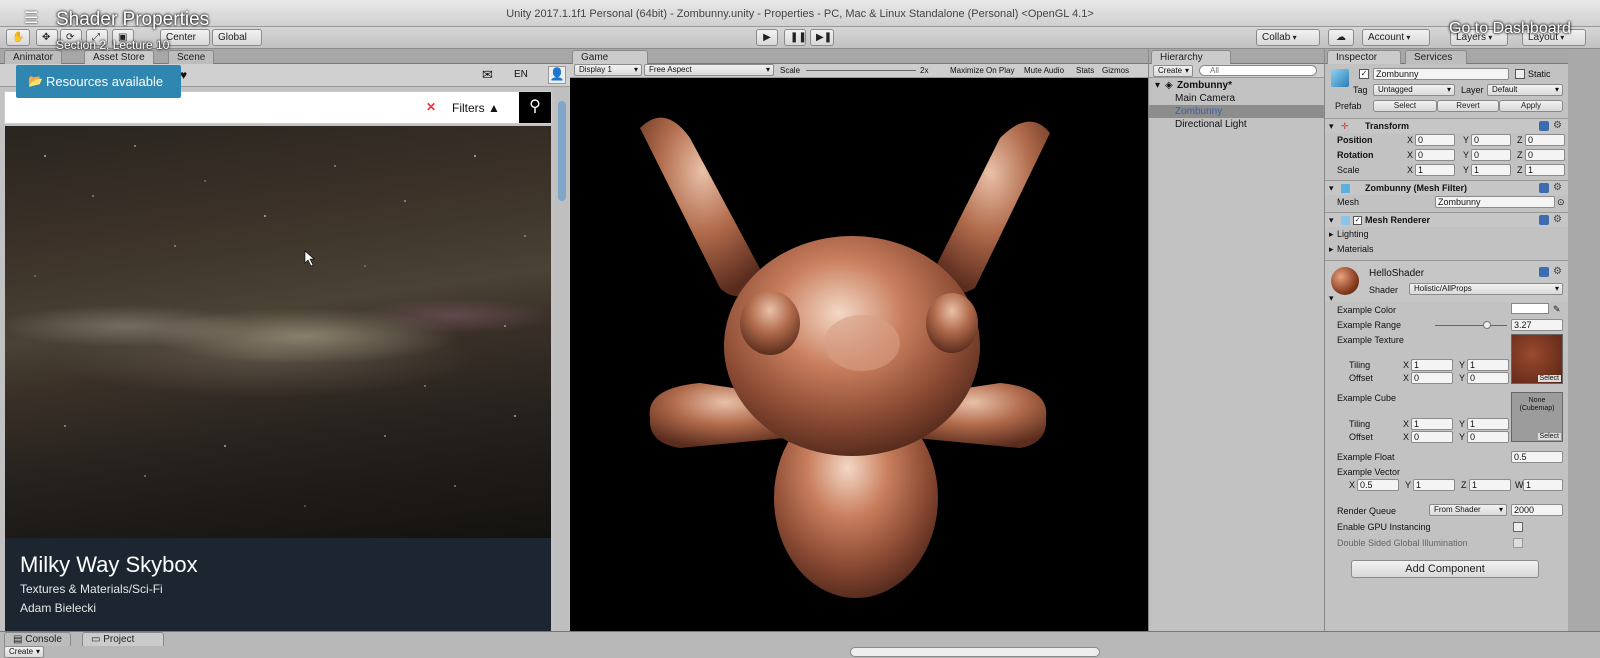 This screenshot has height=658, width=1600. What do you see at coordinates (1378, 485) in the screenshot?
I see `vector-x-field: 0.5` at bounding box center [1378, 485].